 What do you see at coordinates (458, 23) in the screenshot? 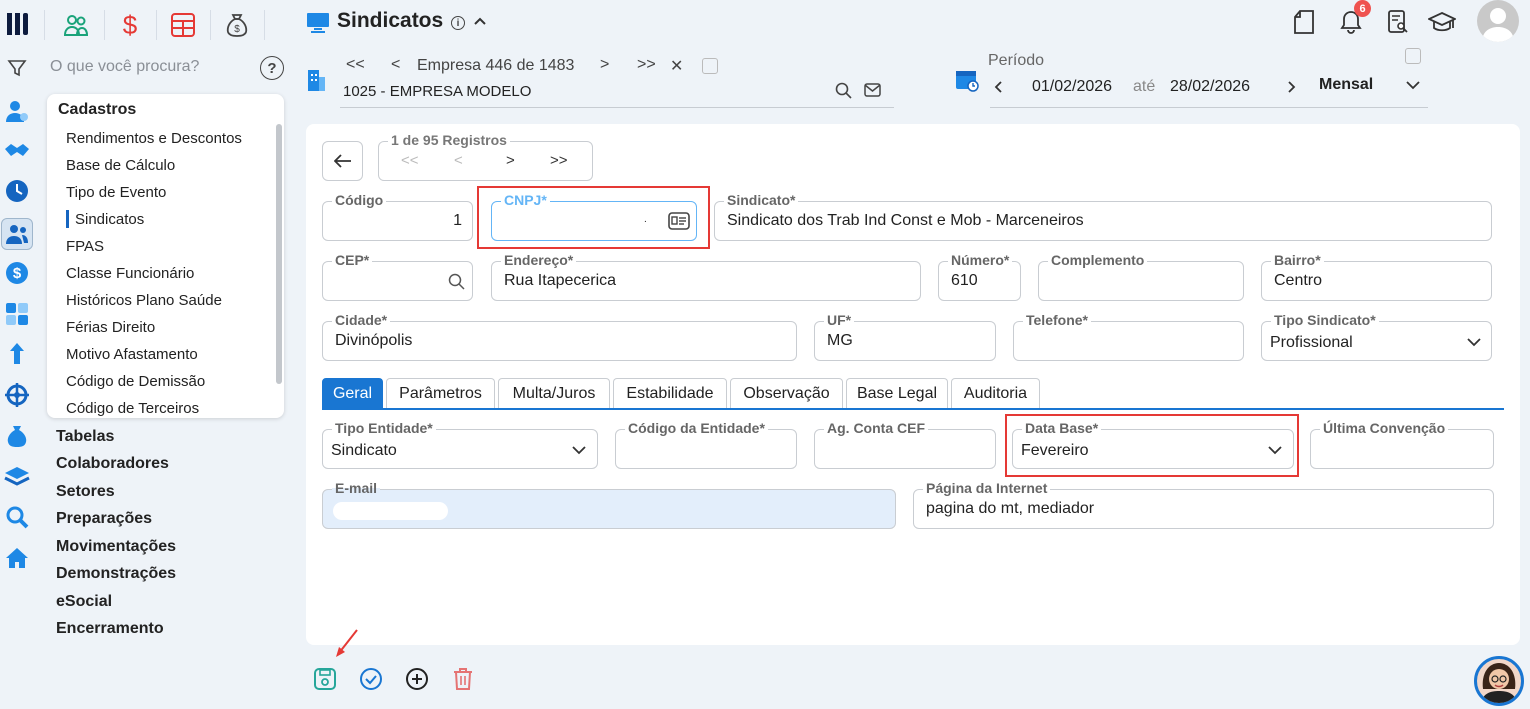
I see `info-icon: i` at bounding box center [458, 23].